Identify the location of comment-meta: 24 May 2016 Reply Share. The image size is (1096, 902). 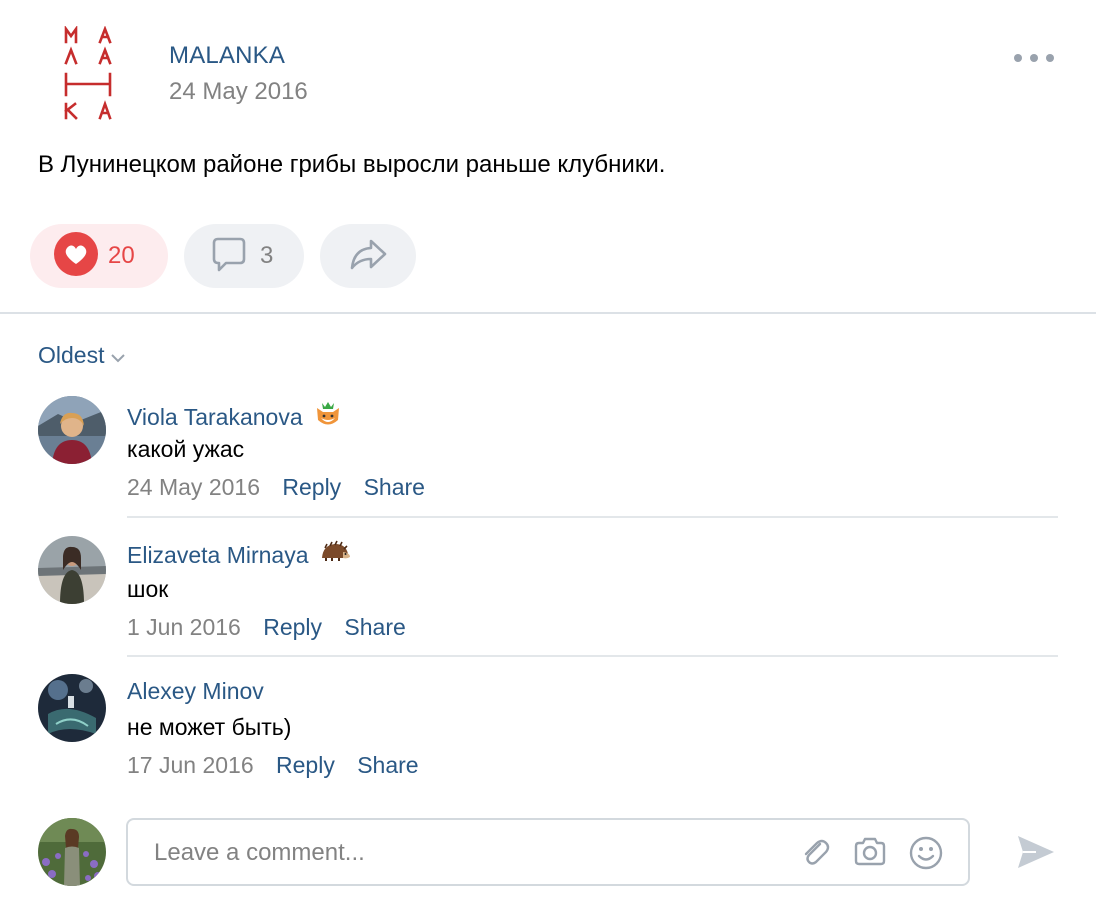
(284, 487).